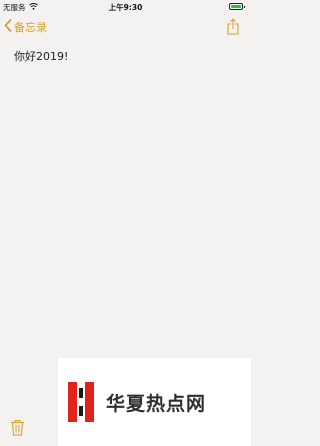  I want to click on battery-fill, so click(236, 6).